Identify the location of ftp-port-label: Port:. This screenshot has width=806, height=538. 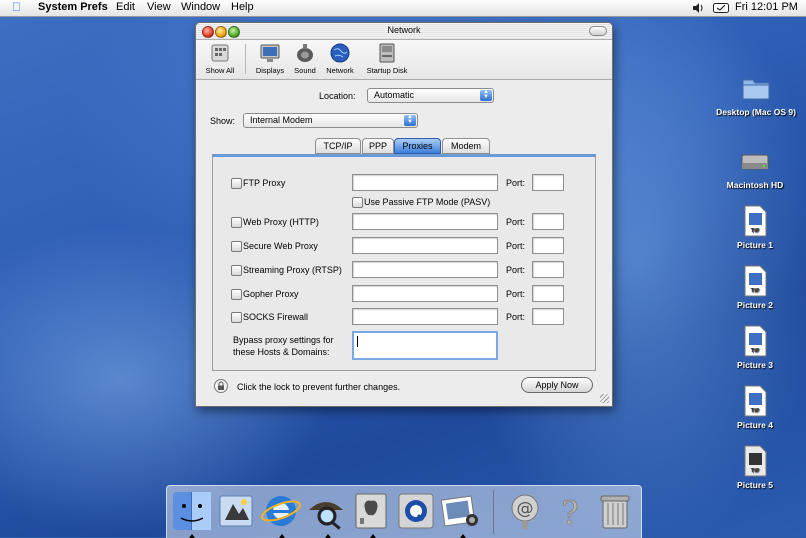
(516, 183).